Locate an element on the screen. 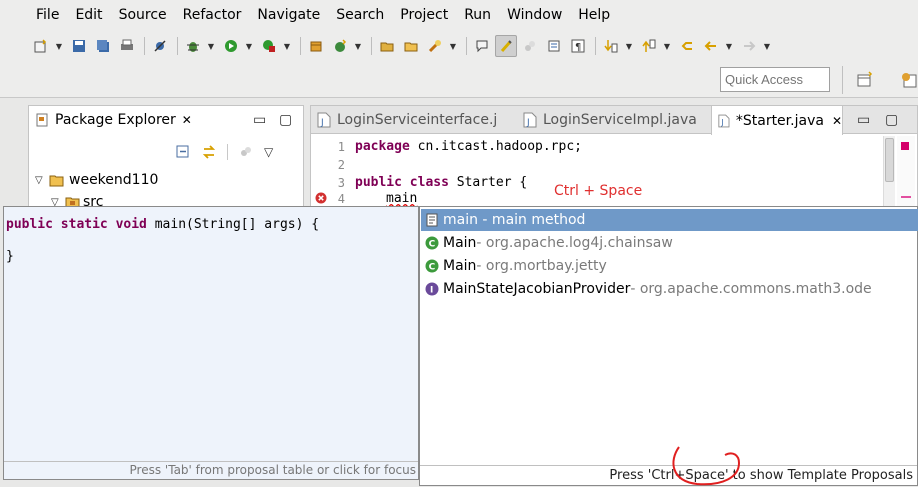 The image size is (918, 487). last-edit-icon is located at coordinates (686, 46).